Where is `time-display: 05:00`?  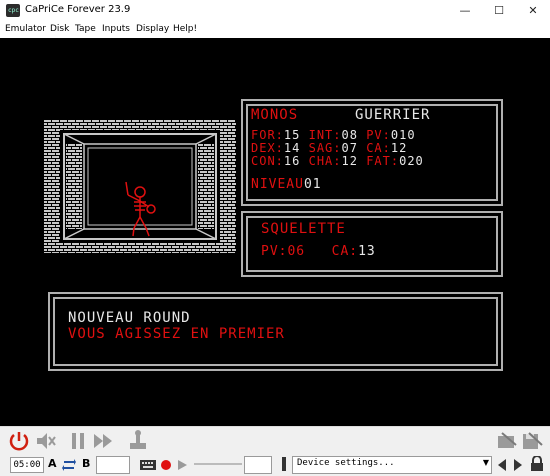 time-display: 05:00 is located at coordinates (27, 465).